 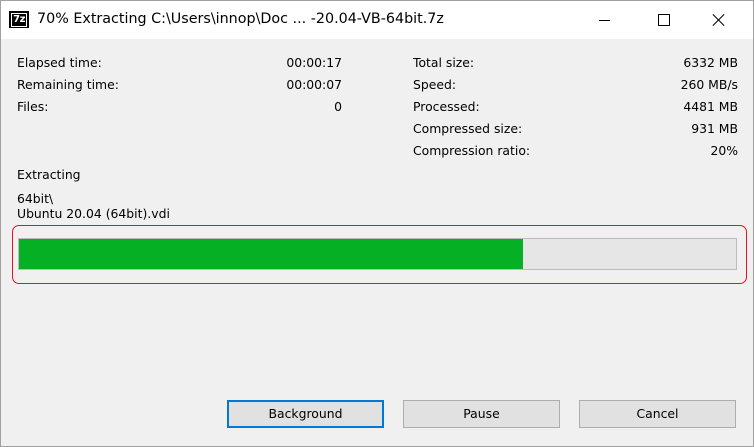 What do you see at coordinates (338, 106) in the screenshot?
I see `files-value: 0` at bounding box center [338, 106].